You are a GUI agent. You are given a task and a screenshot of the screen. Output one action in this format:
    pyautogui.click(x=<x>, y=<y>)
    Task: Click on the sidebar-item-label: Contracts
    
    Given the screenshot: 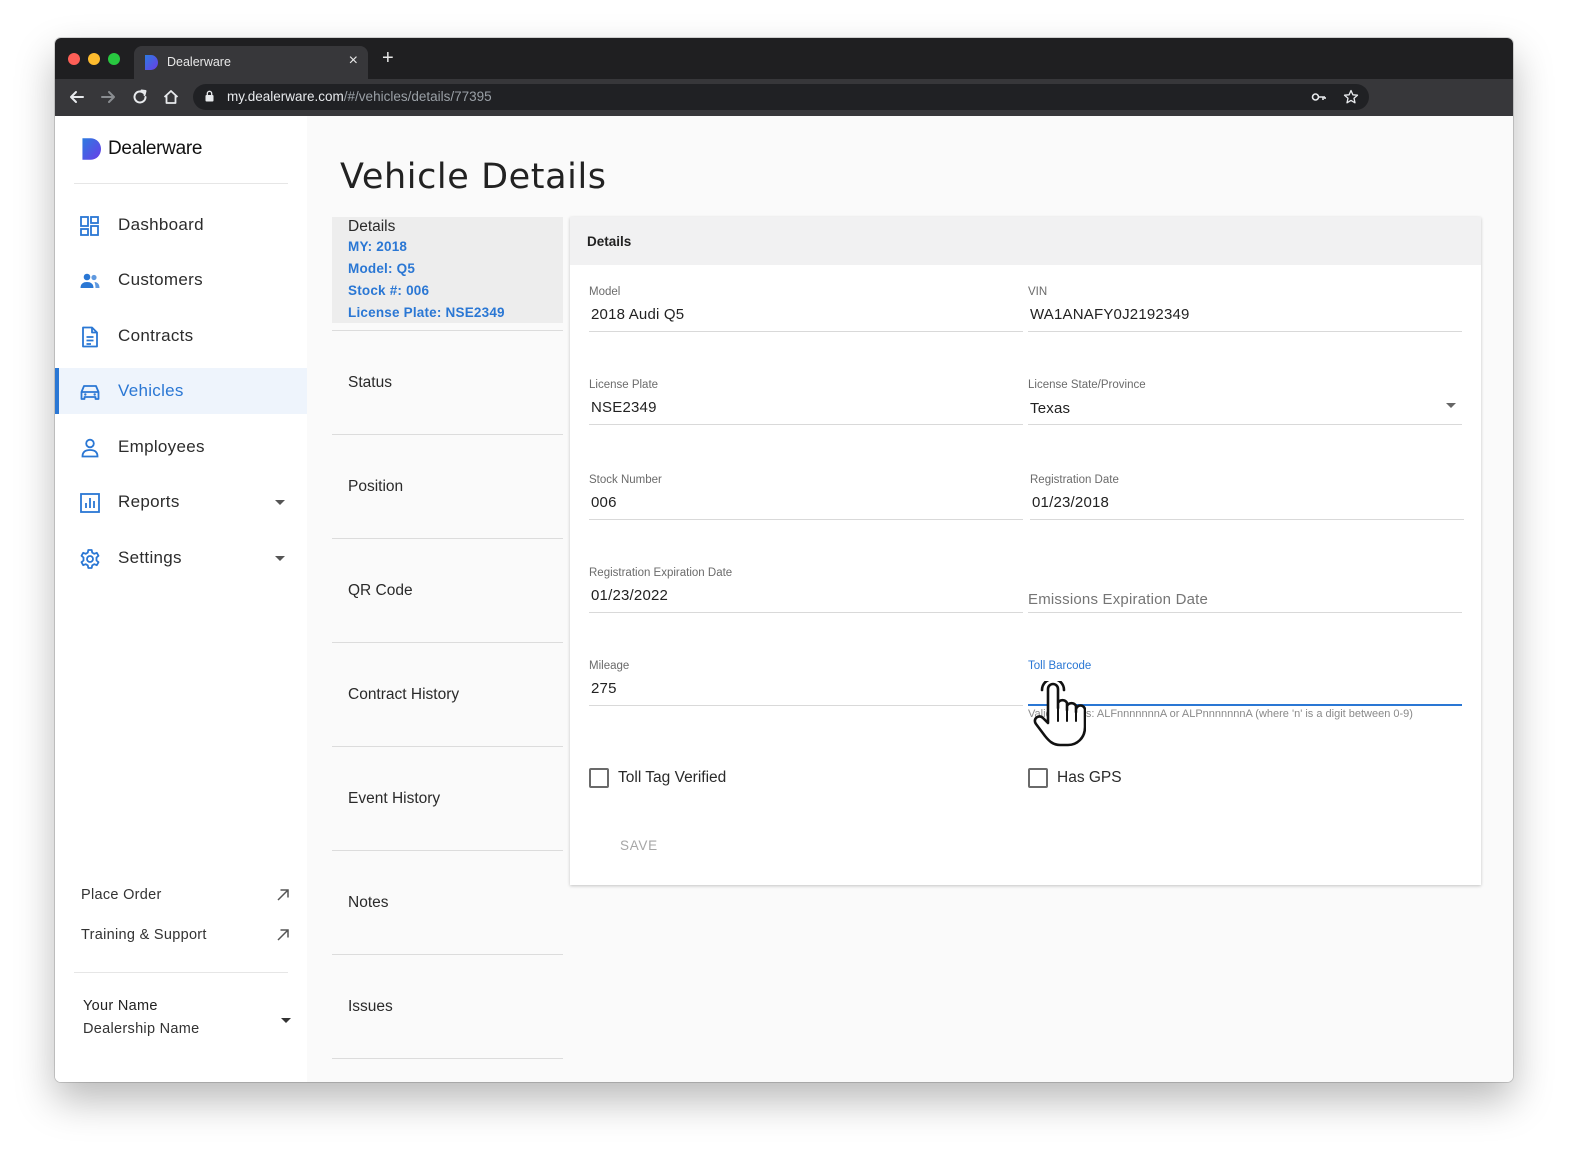 What is the action you would take?
    pyautogui.click(x=156, y=335)
    